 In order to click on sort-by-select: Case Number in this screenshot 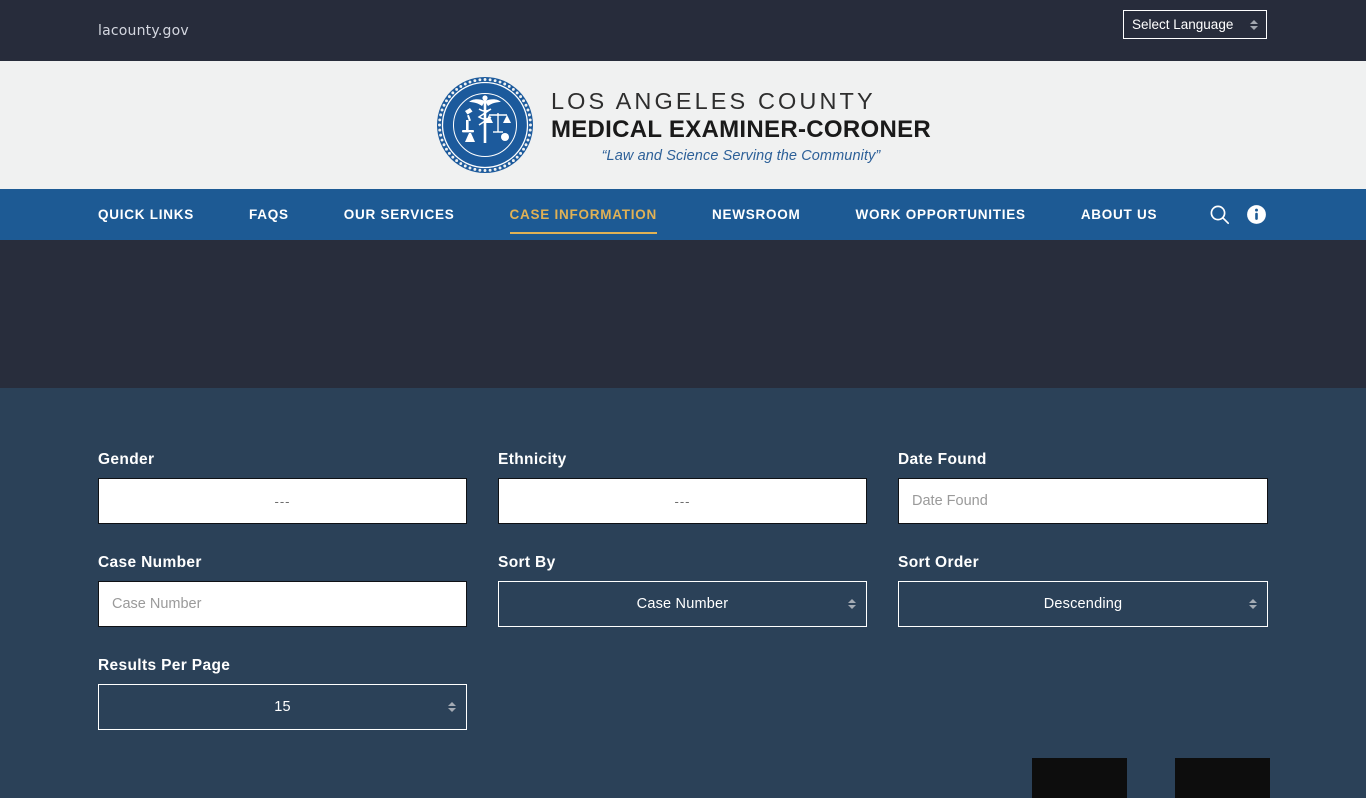, I will do `click(682, 604)`.